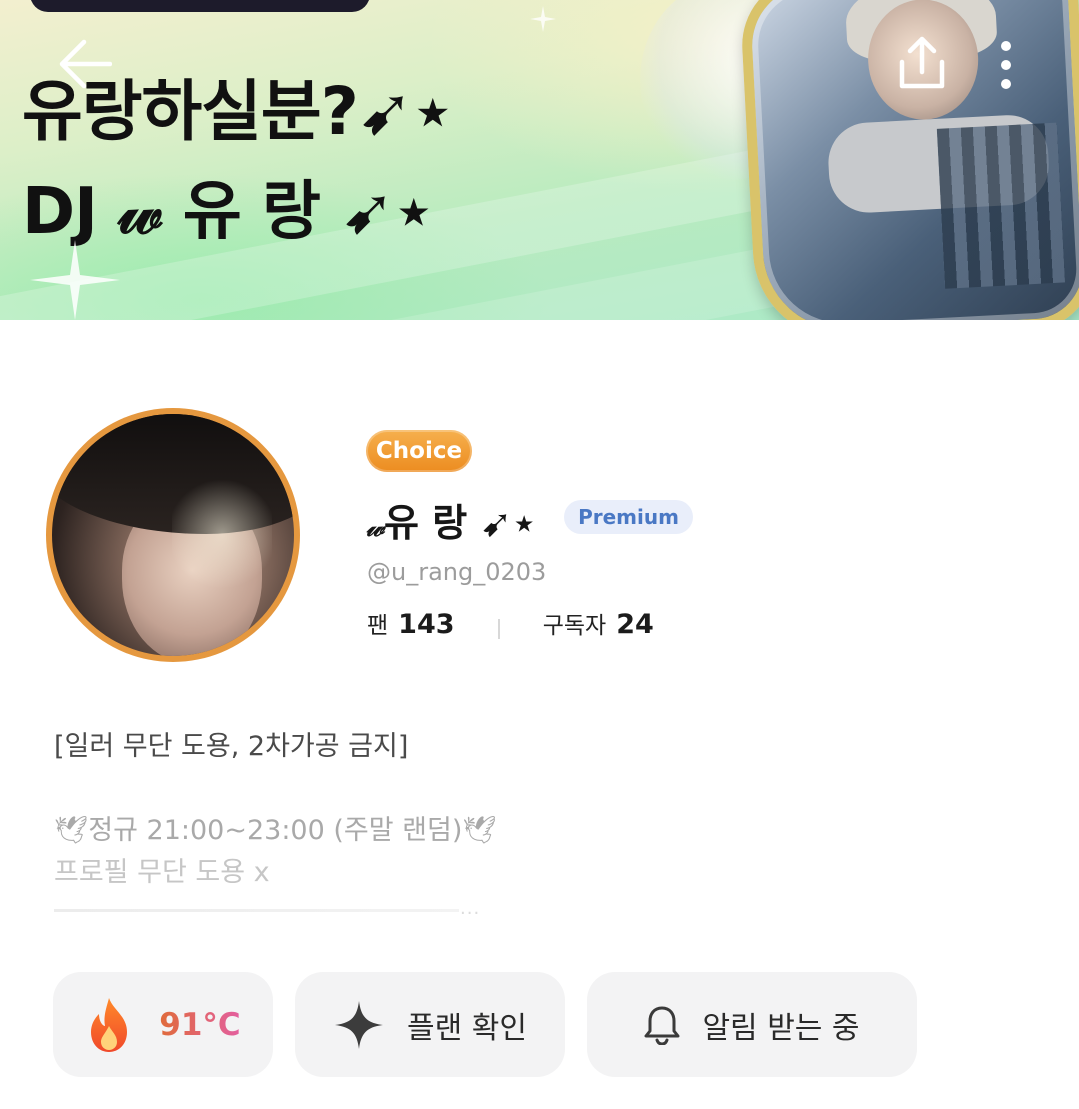 The height and width of the screenshot is (1109, 1079). What do you see at coordinates (200, 1024) in the screenshot?
I see `temperature-value: 91°C` at bounding box center [200, 1024].